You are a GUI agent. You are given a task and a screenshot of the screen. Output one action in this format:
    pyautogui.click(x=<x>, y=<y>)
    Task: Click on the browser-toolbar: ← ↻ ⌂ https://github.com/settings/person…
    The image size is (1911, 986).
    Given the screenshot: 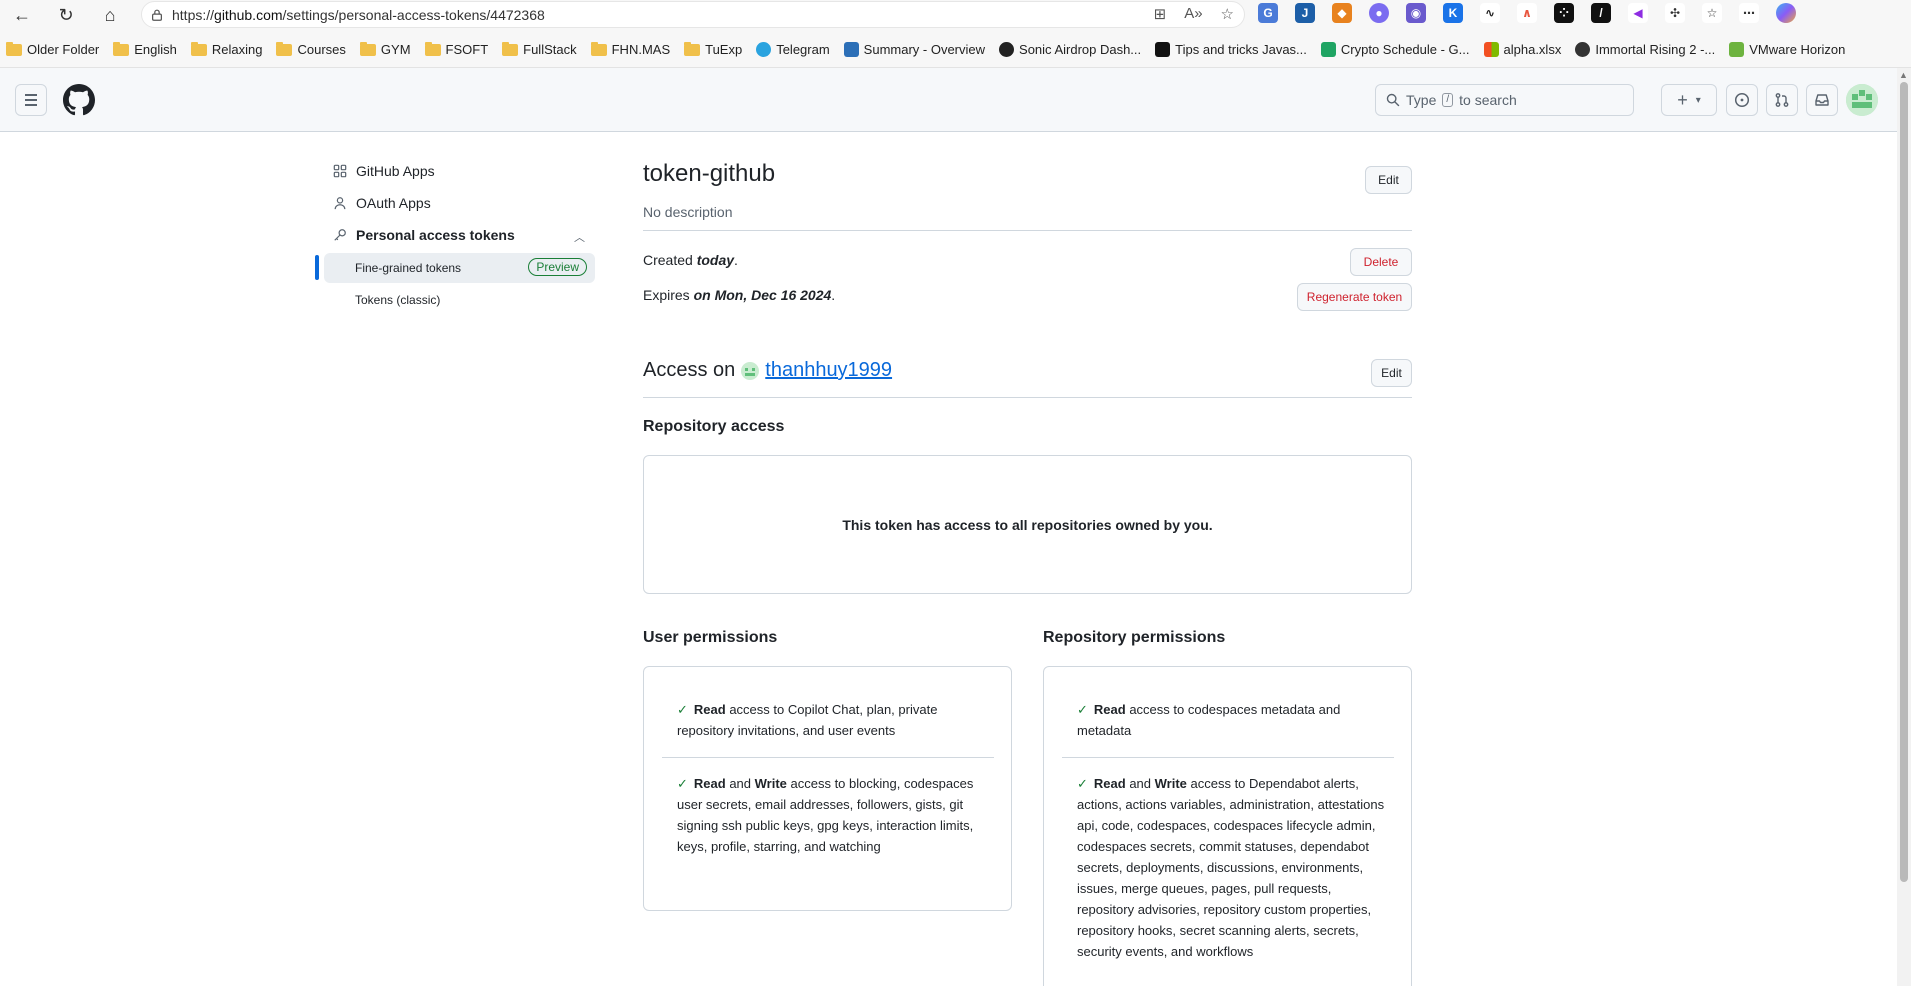 What is the action you would take?
    pyautogui.click(x=955, y=34)
    